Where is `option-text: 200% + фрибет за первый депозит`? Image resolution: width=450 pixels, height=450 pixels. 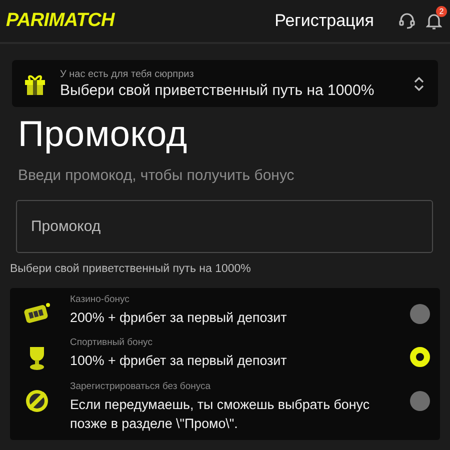 option-text: 200% + фрибет за первый депозит is located at coordinates (179, 318).